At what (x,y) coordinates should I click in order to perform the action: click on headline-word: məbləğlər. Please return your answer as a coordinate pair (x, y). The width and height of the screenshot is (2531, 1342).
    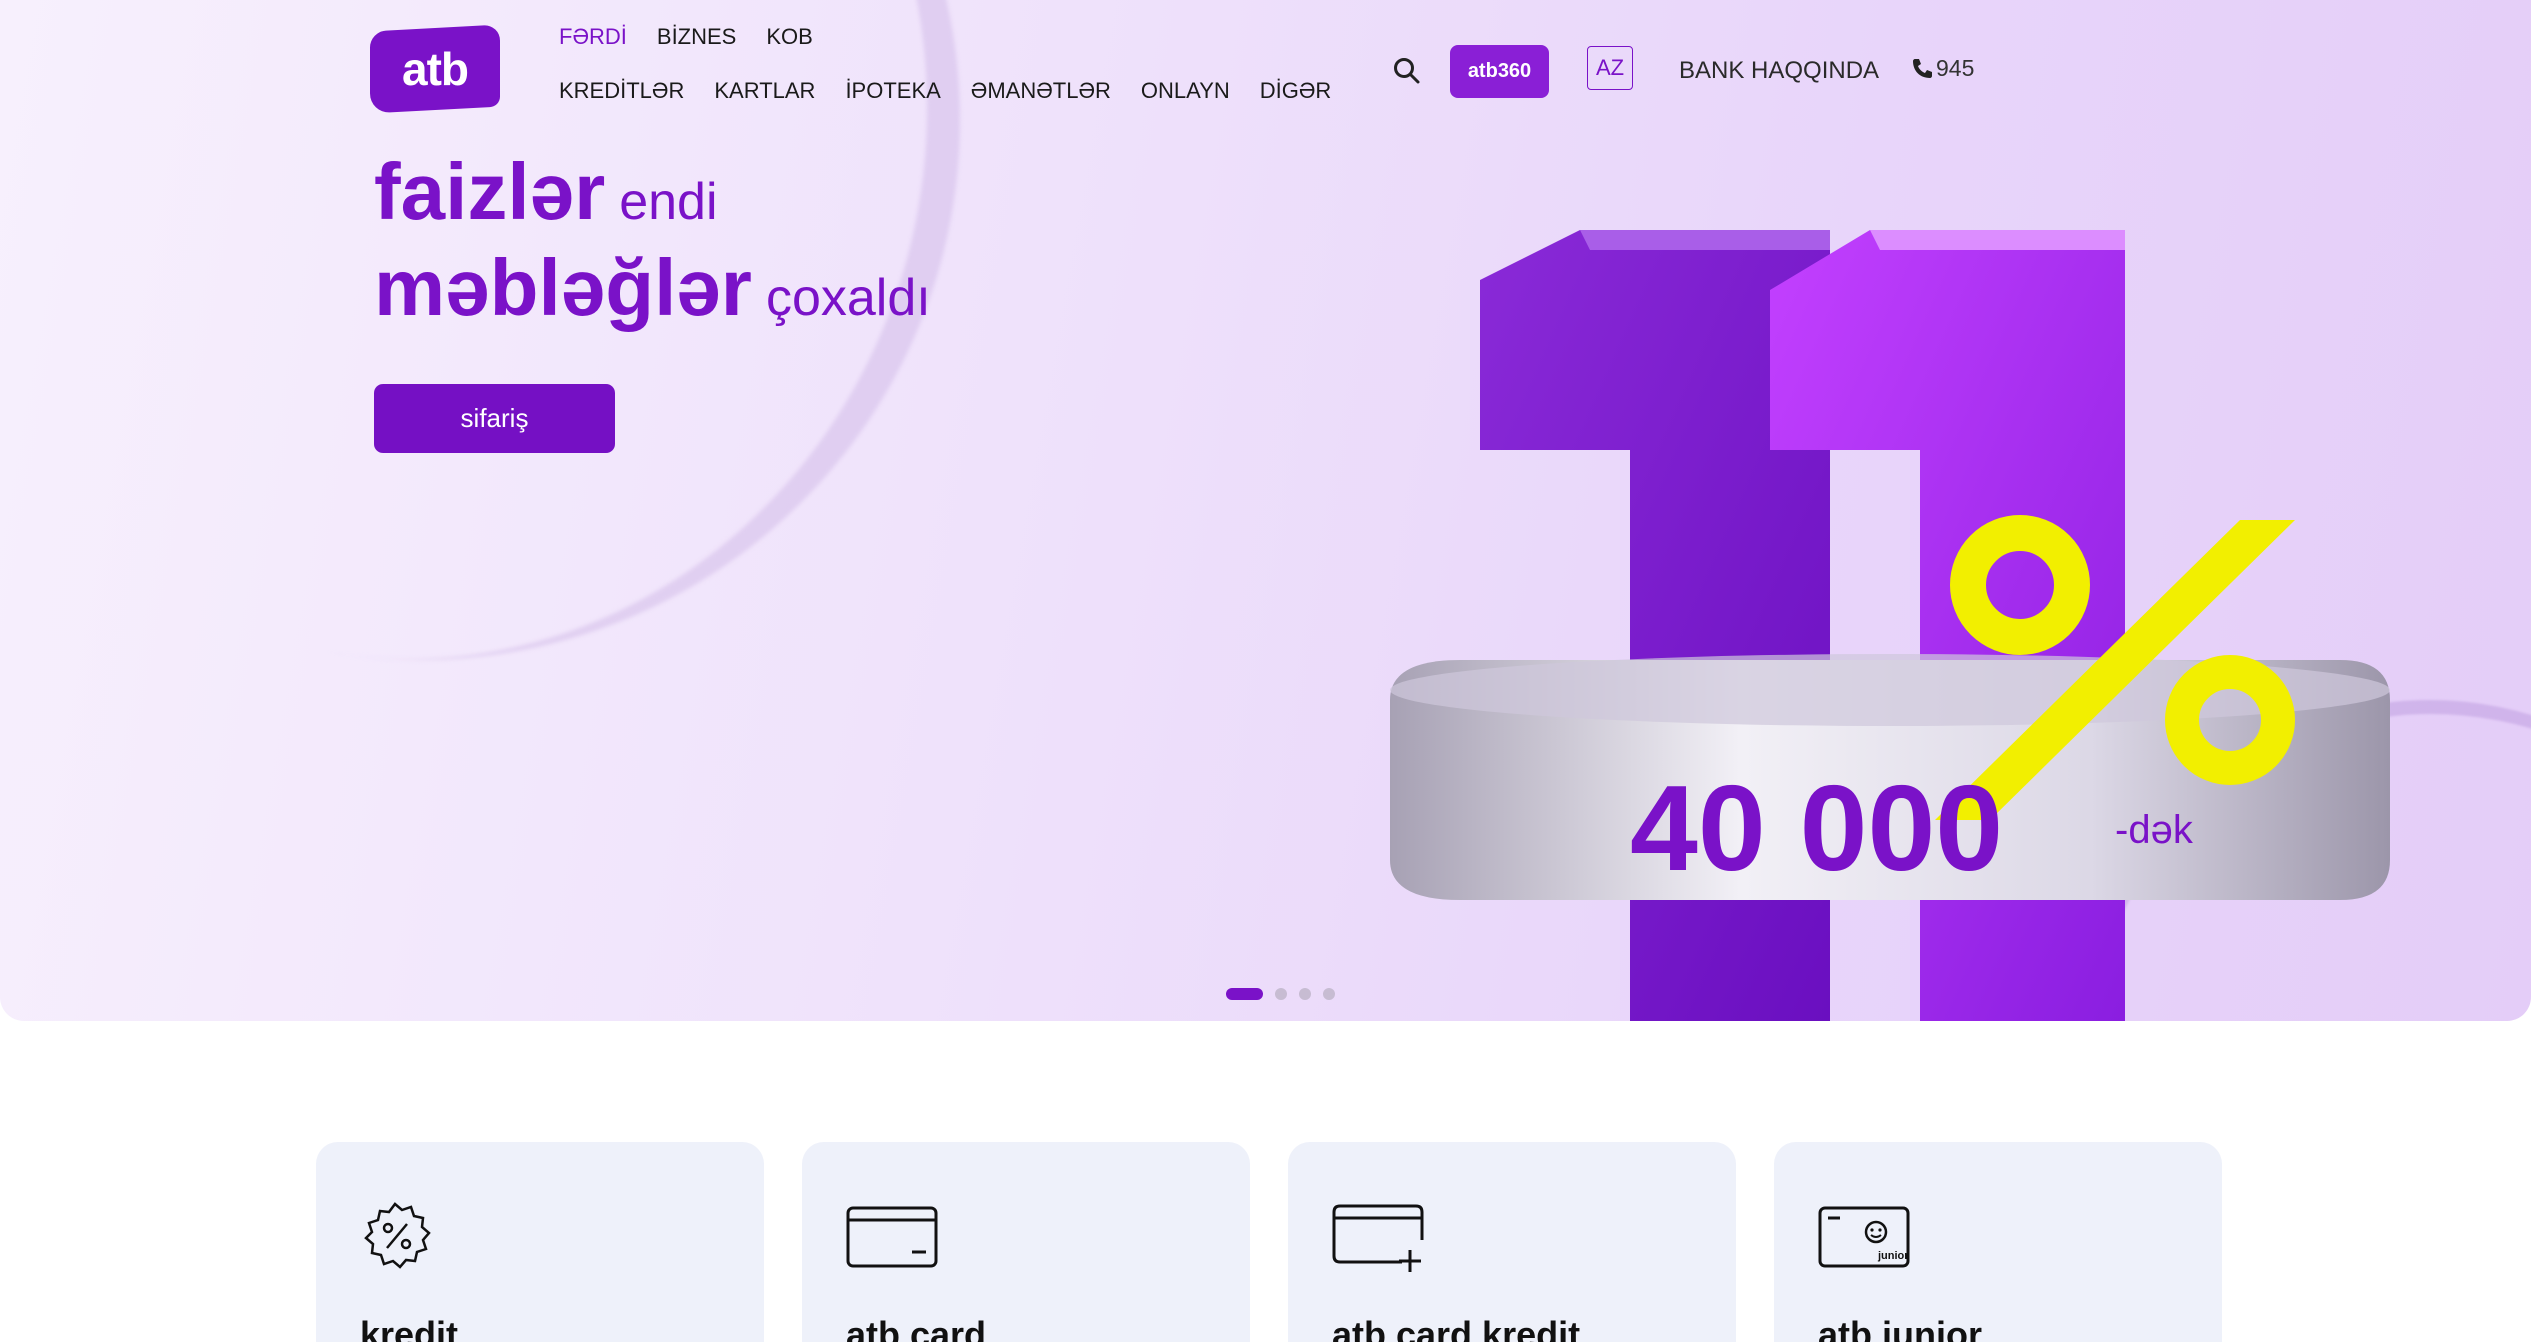
    Looking at the image, I should click on (563, 287).